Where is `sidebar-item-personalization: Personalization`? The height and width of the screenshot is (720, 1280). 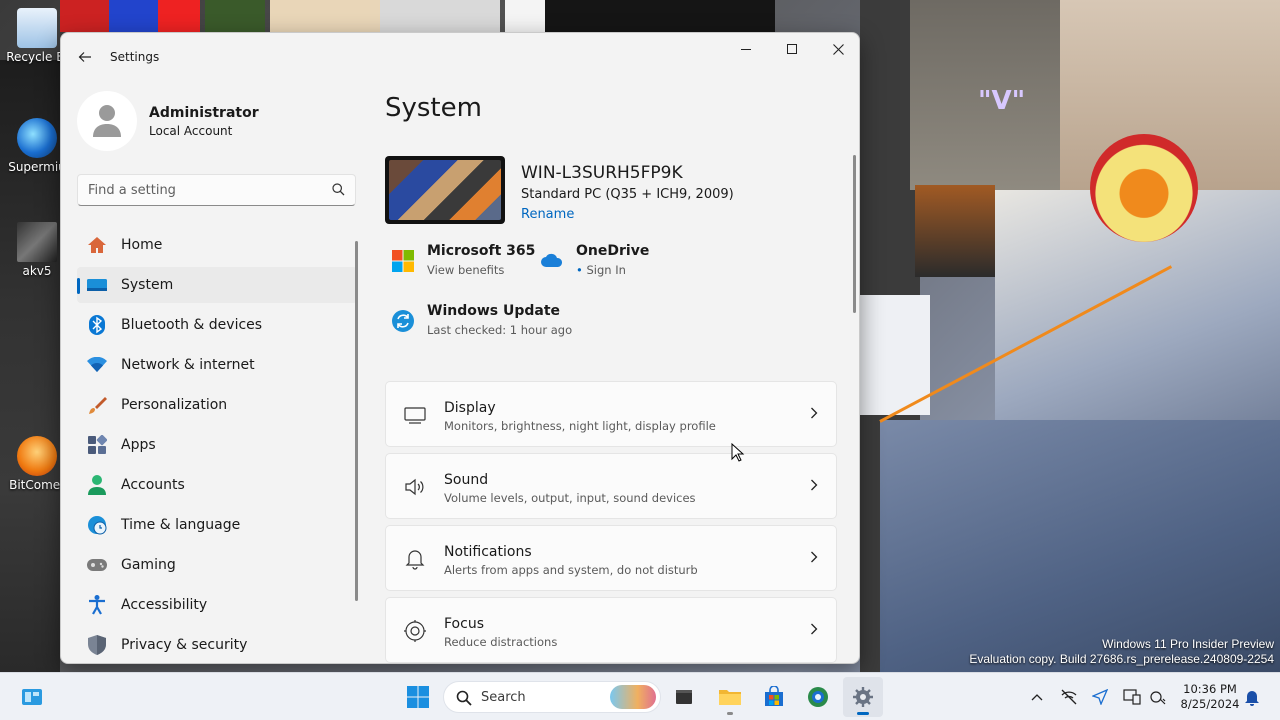
sidebar-item-personalization: Personalization is located at coordinates (217, 405).